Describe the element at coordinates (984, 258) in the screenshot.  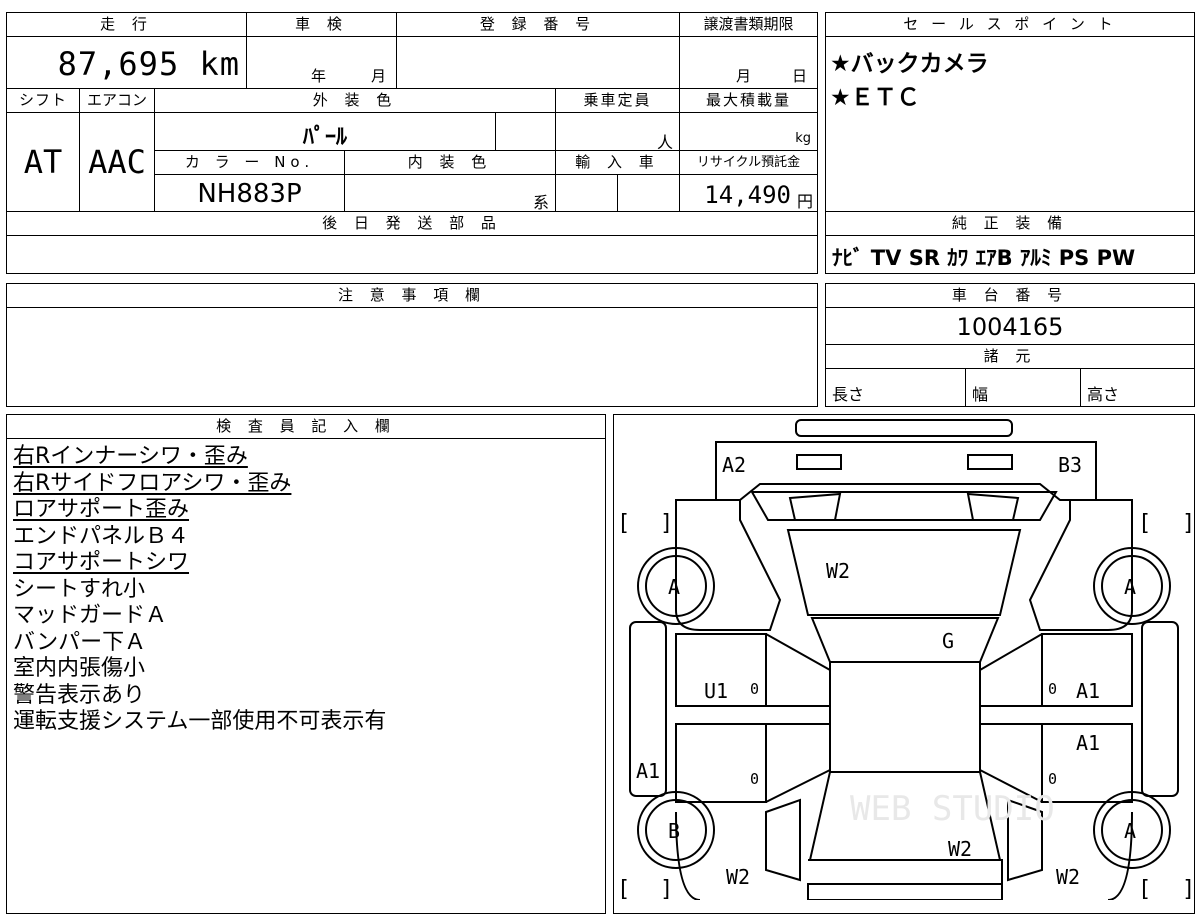
I see `equipment-value: ﾅﾋﾞ TV SR ｶﾜ ｴｱB ｱﾙﾐ PS PW` at that location.